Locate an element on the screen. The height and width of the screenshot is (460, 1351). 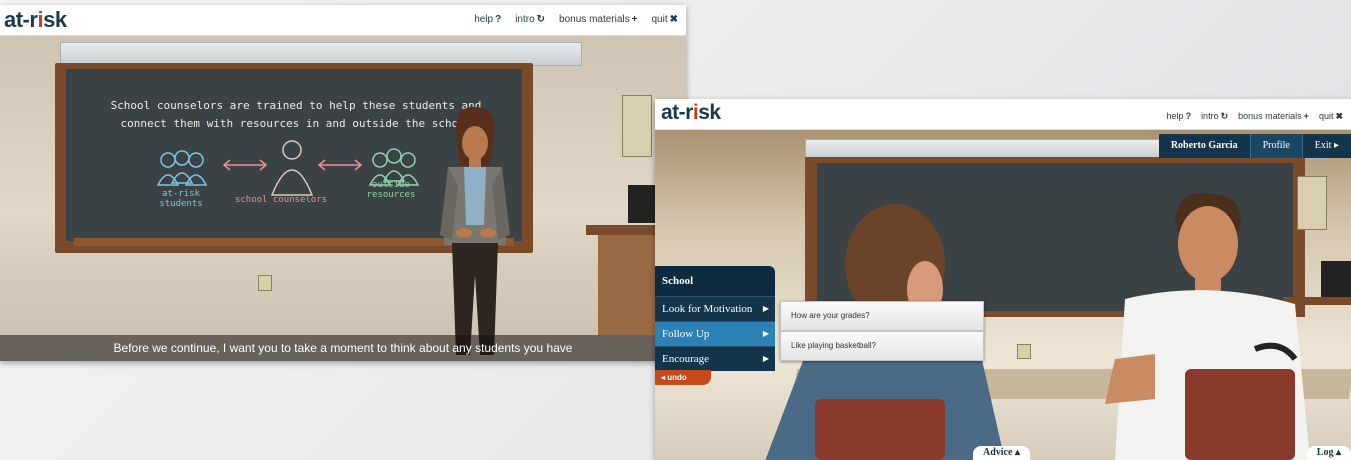
exit-arrow-icon: ▸ is located at coordinates (1336, 145).